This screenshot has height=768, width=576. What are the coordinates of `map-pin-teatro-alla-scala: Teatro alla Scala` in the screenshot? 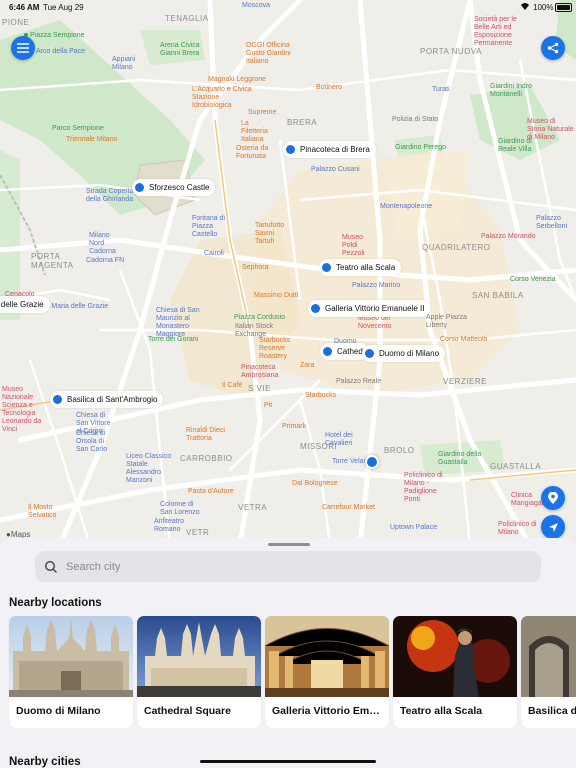 It's located at (360, 267).